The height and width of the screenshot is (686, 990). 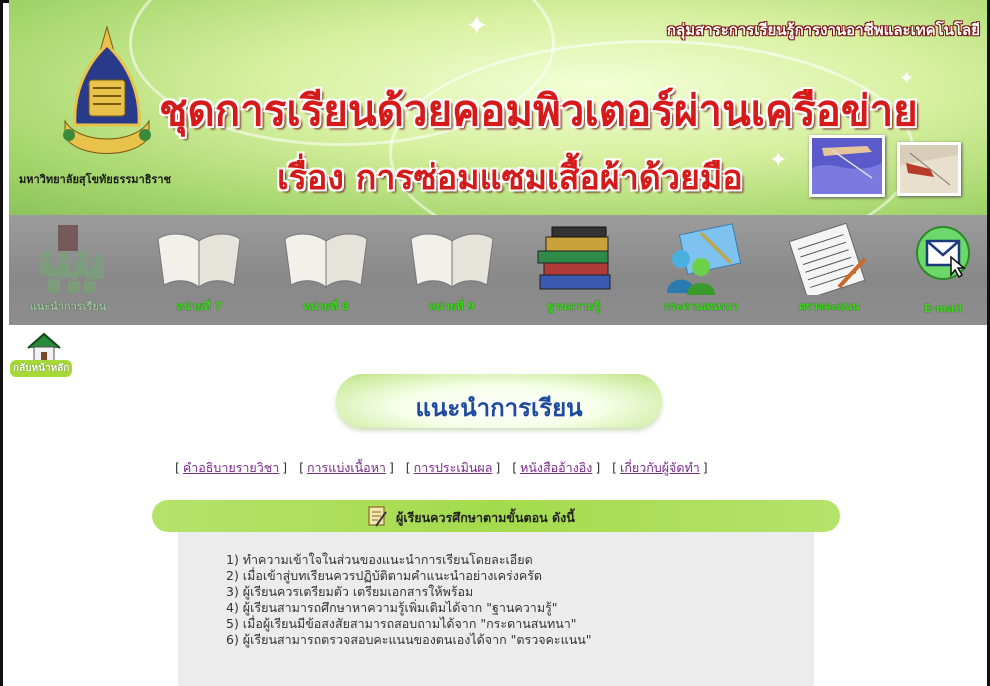 I want to click on nav-item-check-score: ตรวจคะแนน, so click(x=829, y=270).